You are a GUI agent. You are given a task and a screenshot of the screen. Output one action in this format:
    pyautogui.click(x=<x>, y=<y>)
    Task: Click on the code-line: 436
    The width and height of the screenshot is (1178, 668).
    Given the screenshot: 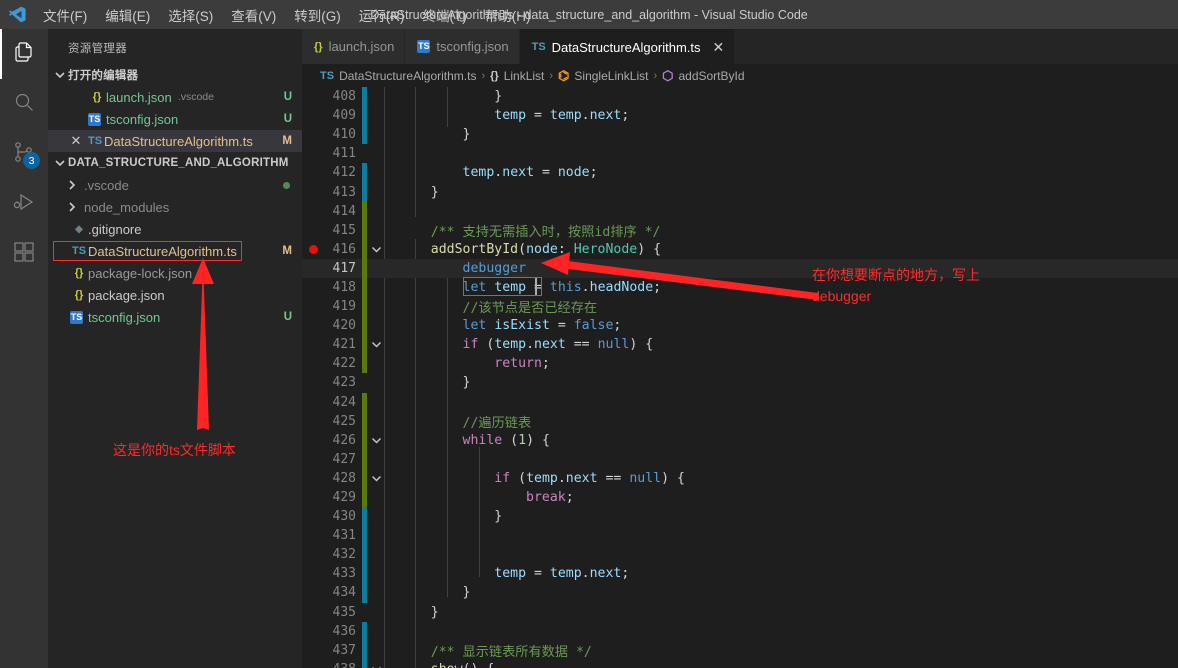 What is the action you would take?
    pyautogui.click(x=740, y=631)
    